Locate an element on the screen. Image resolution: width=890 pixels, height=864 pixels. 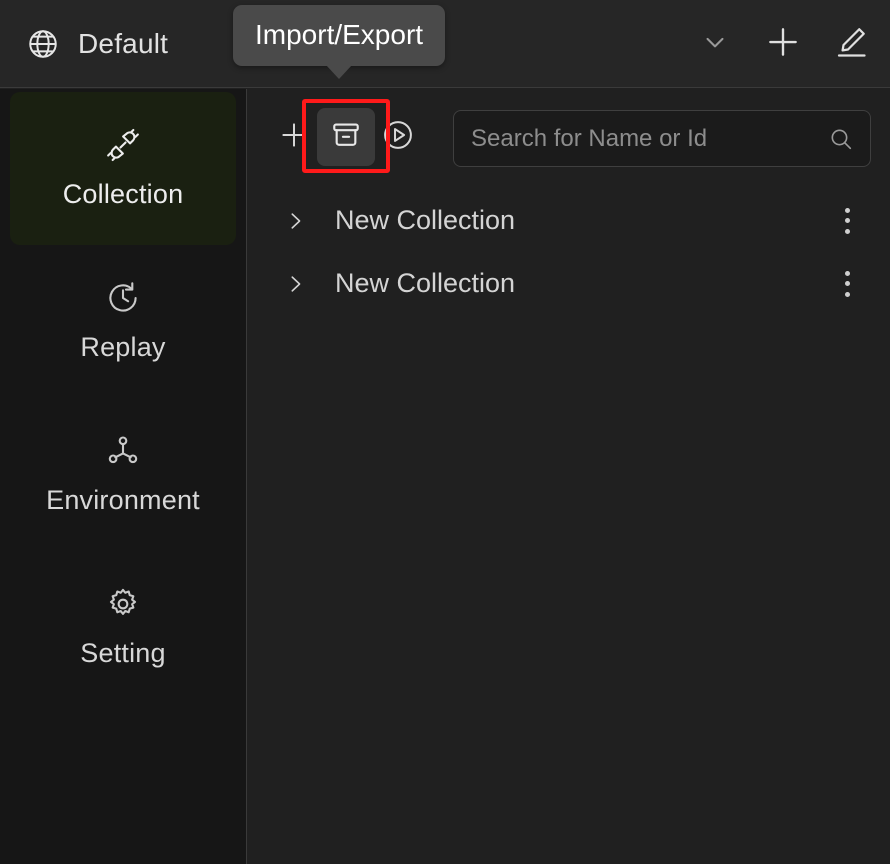
chevron-down-icon is located at coordinates (715, 44).